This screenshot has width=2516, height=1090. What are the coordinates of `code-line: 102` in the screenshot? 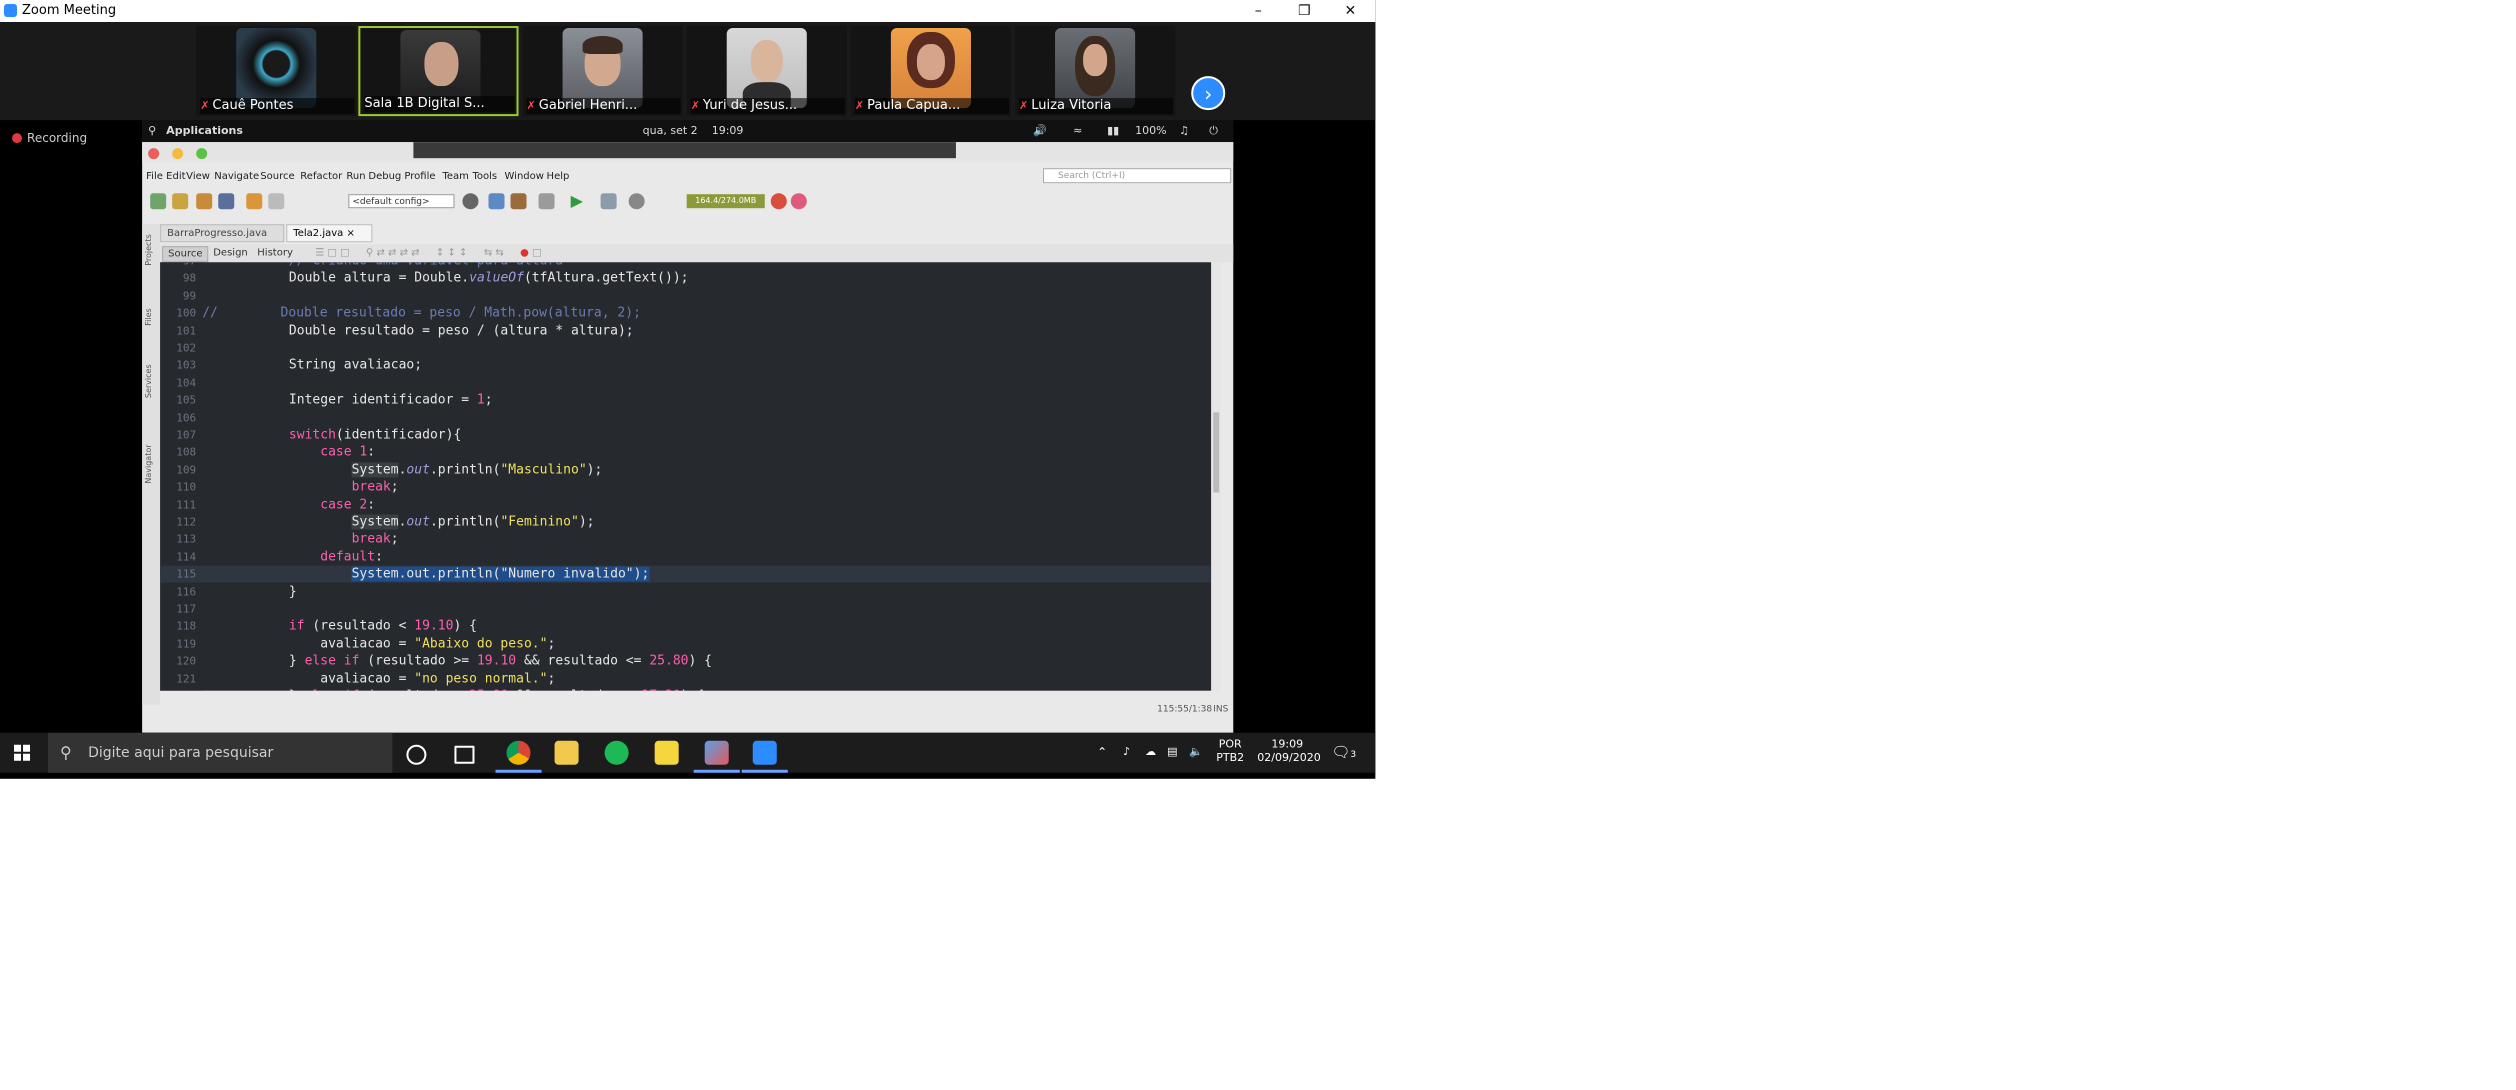 It's located at (685, 347).